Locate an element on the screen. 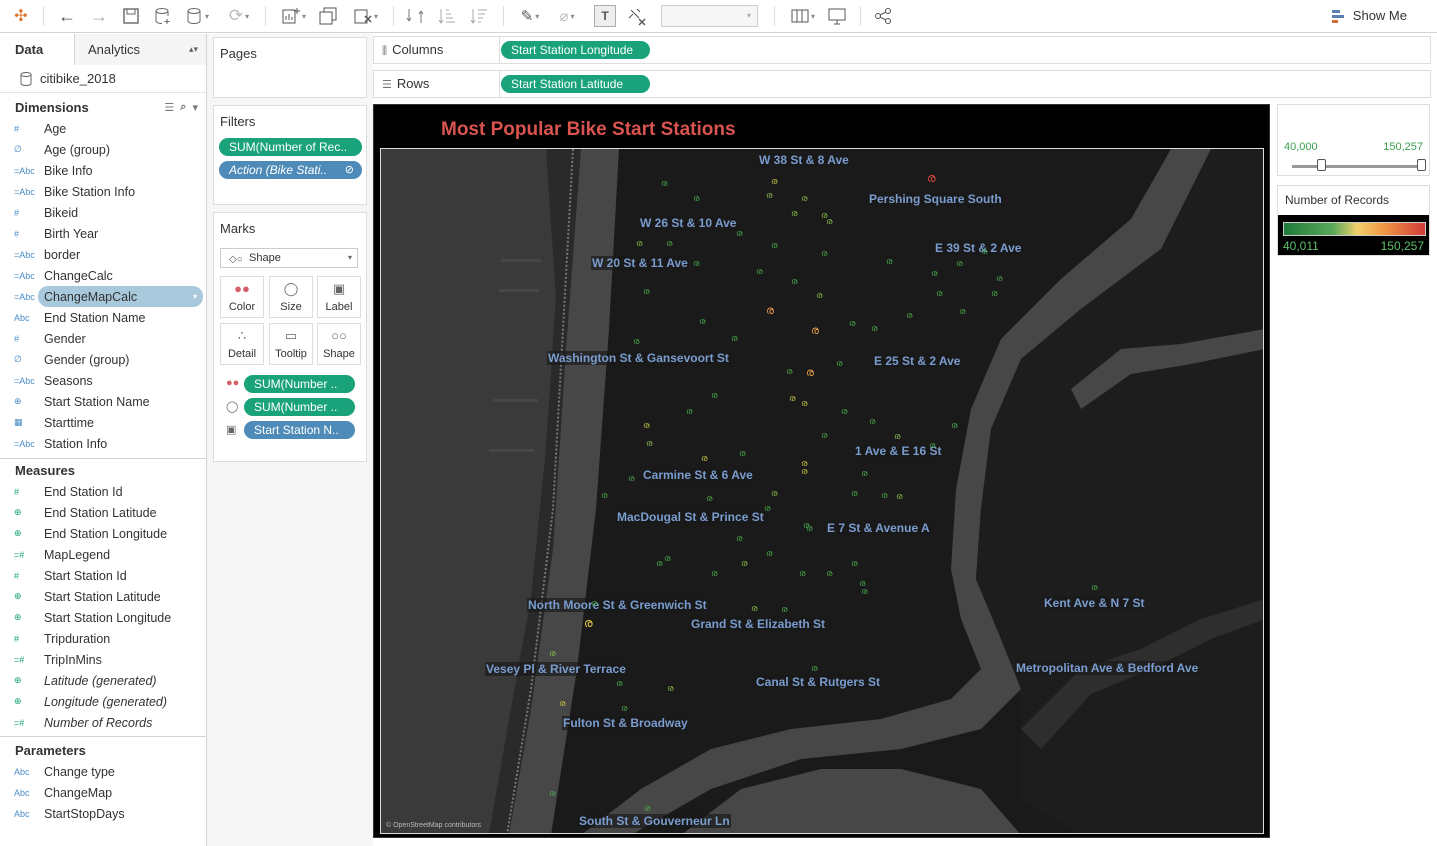 The height and width of the screenshot is (846, 1437). dimension-item: =Abc ChangeMapCalc ▾ is located at coordinates (108, 296).